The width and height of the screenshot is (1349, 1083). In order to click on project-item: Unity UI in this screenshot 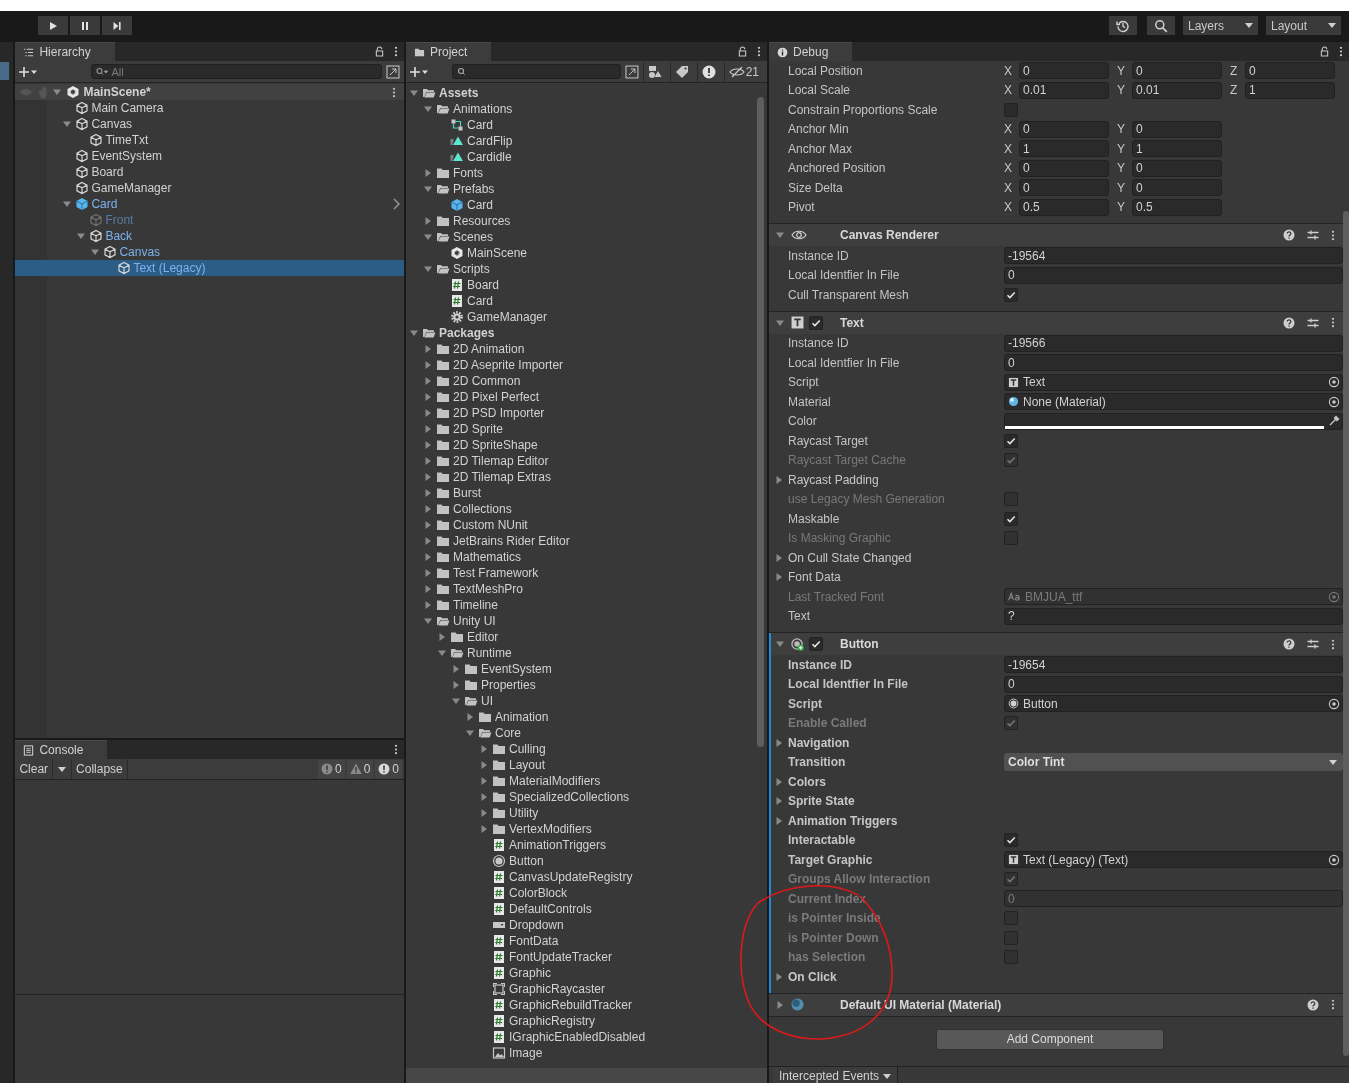, I will do `click(466, 621)`.